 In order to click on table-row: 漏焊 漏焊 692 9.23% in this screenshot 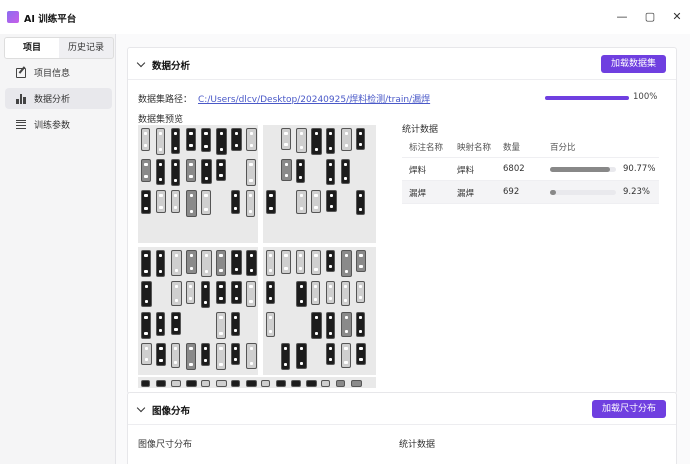, I will do `click(530, 192)`.